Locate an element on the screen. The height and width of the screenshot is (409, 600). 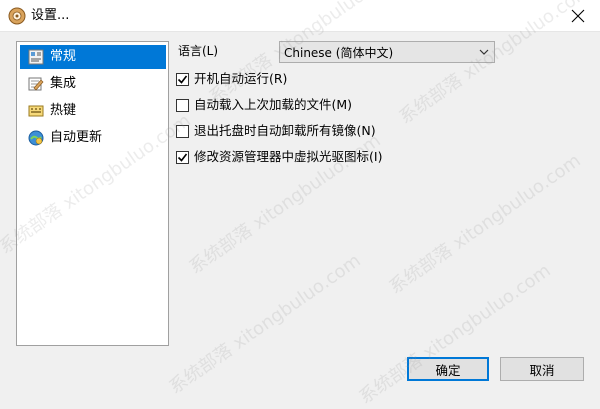
option-load-last-files: 自动载入上次加载的文件(M) is located at coordinates (264, 105).